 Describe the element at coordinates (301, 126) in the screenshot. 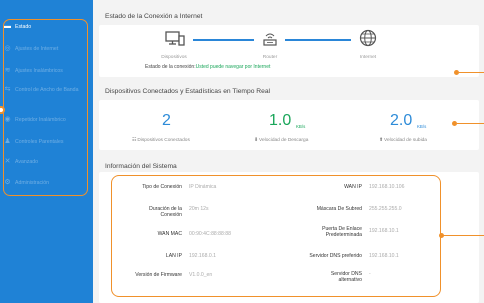

I see `download-speed-unit: KB/s` at that location.